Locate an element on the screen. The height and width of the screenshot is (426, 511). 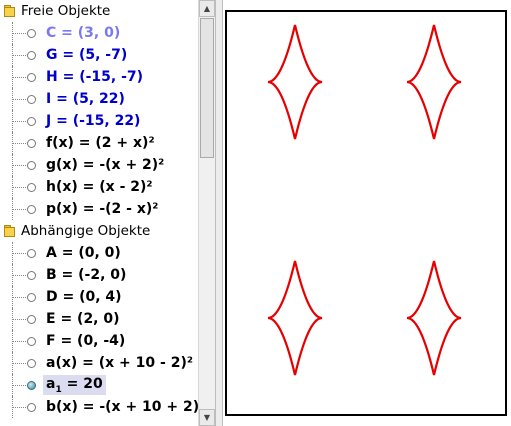
object-item: F = (0, -4) is located at coordinates (99, 341).